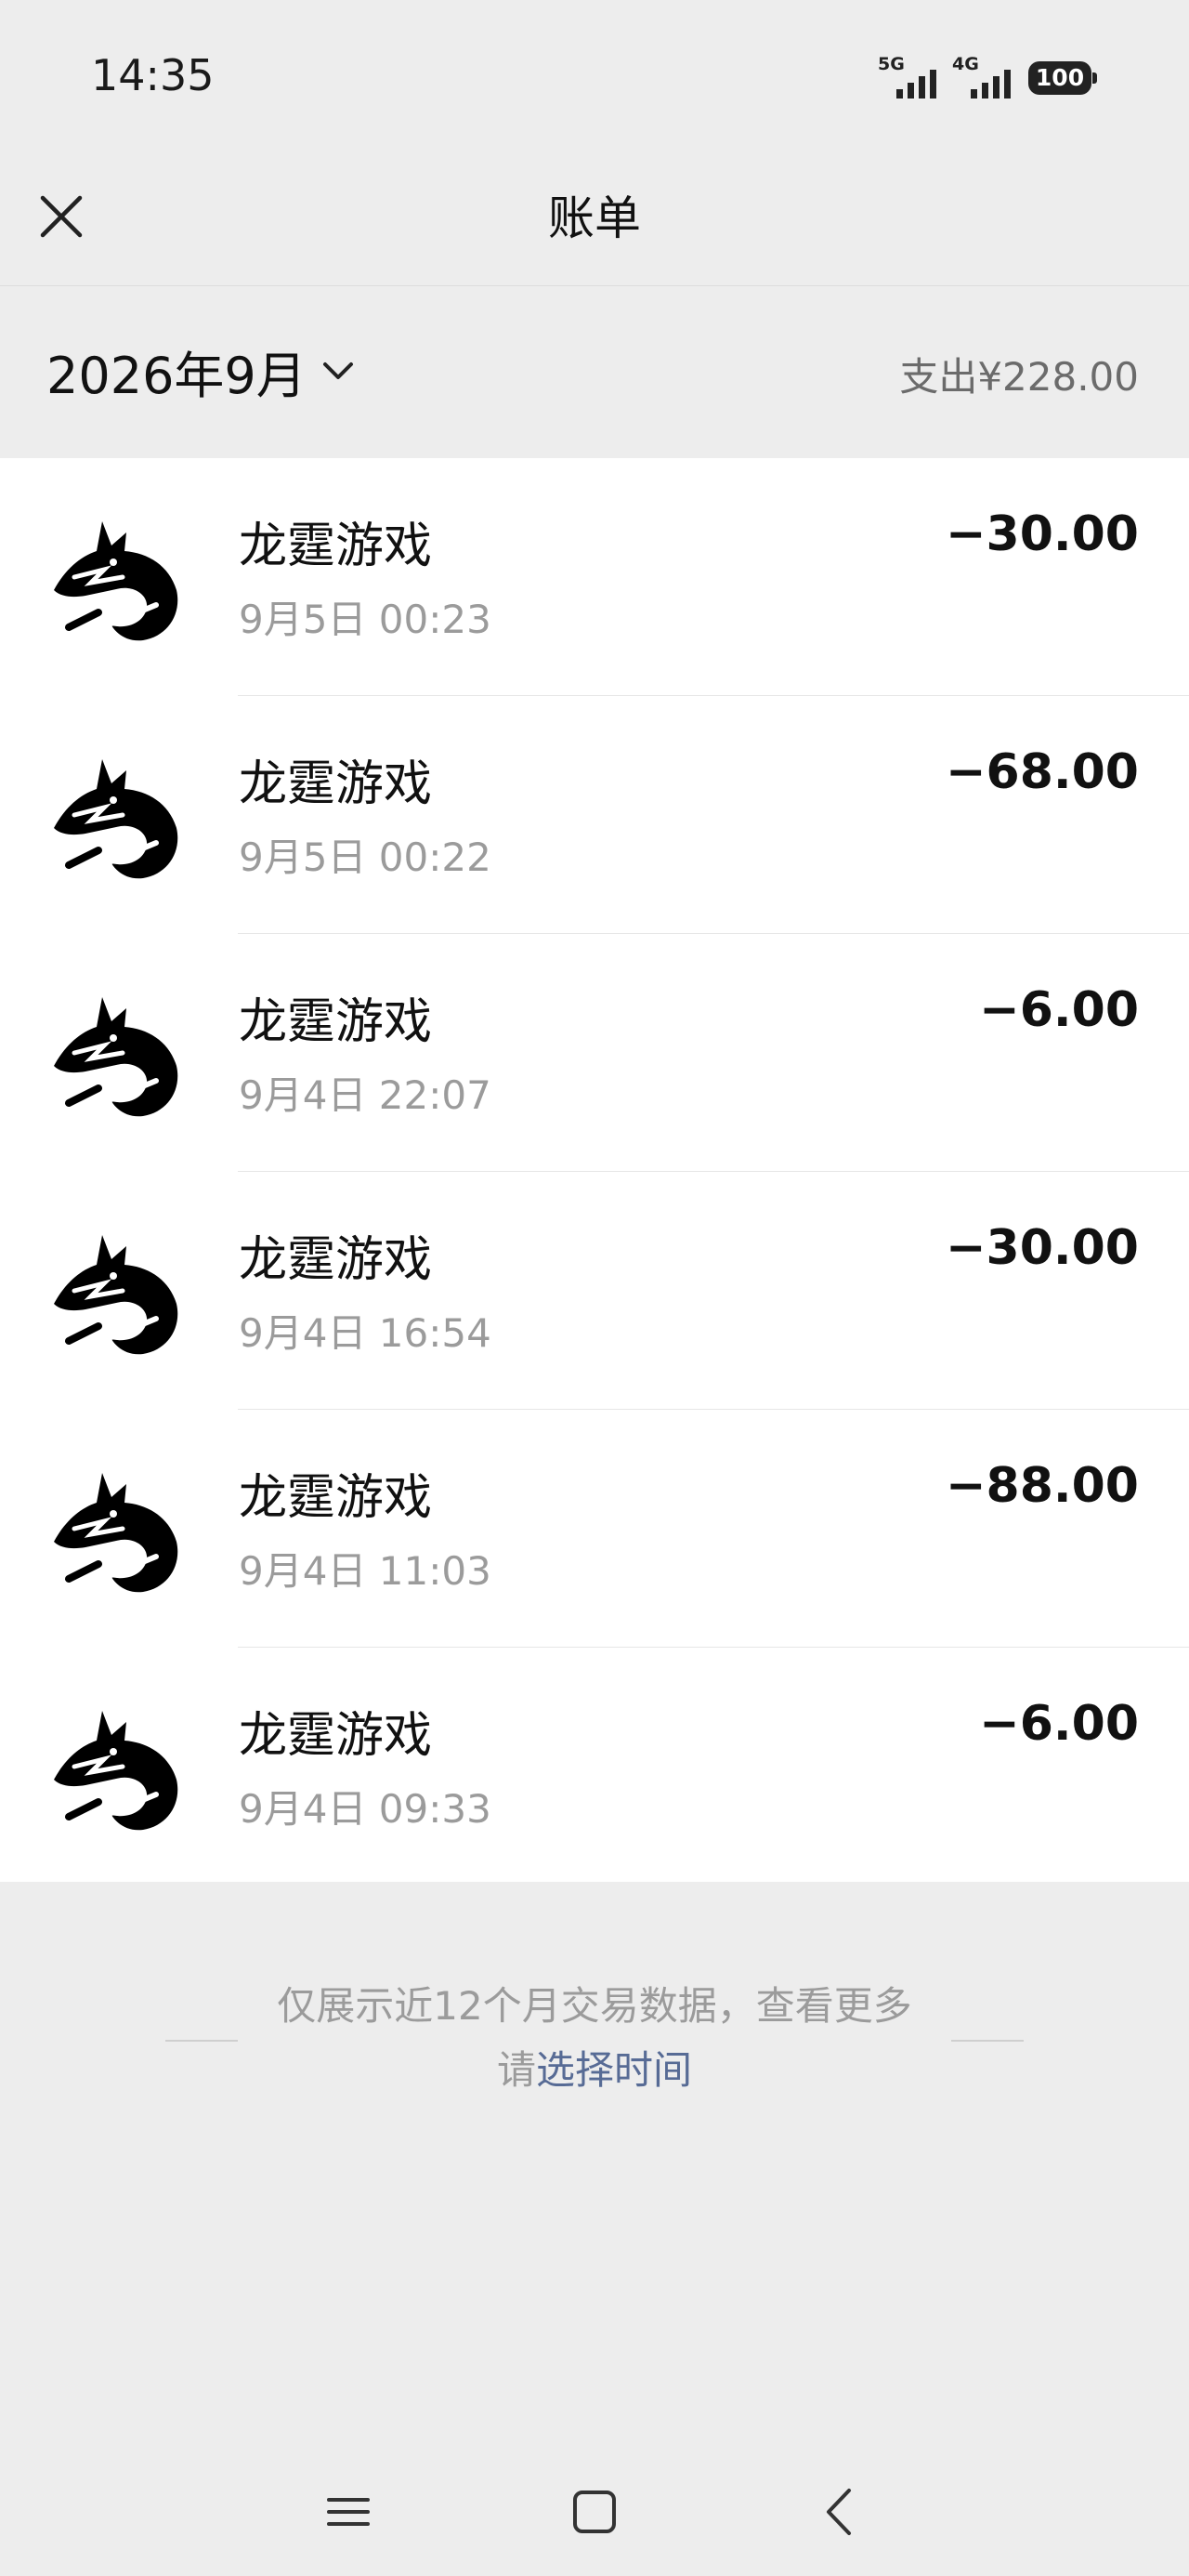 Image resolution: width=1189 pixels, height=2576 pixels. What do you see at coordinates (1094, 78) in the screenshot?
I see `battery-tip` at bounding box center [1094, 78].